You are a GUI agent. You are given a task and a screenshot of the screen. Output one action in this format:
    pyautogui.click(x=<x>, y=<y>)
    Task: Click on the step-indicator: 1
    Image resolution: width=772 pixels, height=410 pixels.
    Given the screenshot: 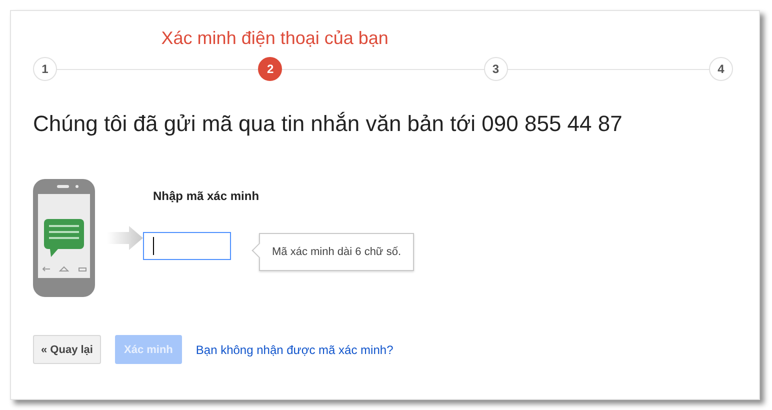 What is the action you would take?
    pyautogui.click(x=45, y=69)
    